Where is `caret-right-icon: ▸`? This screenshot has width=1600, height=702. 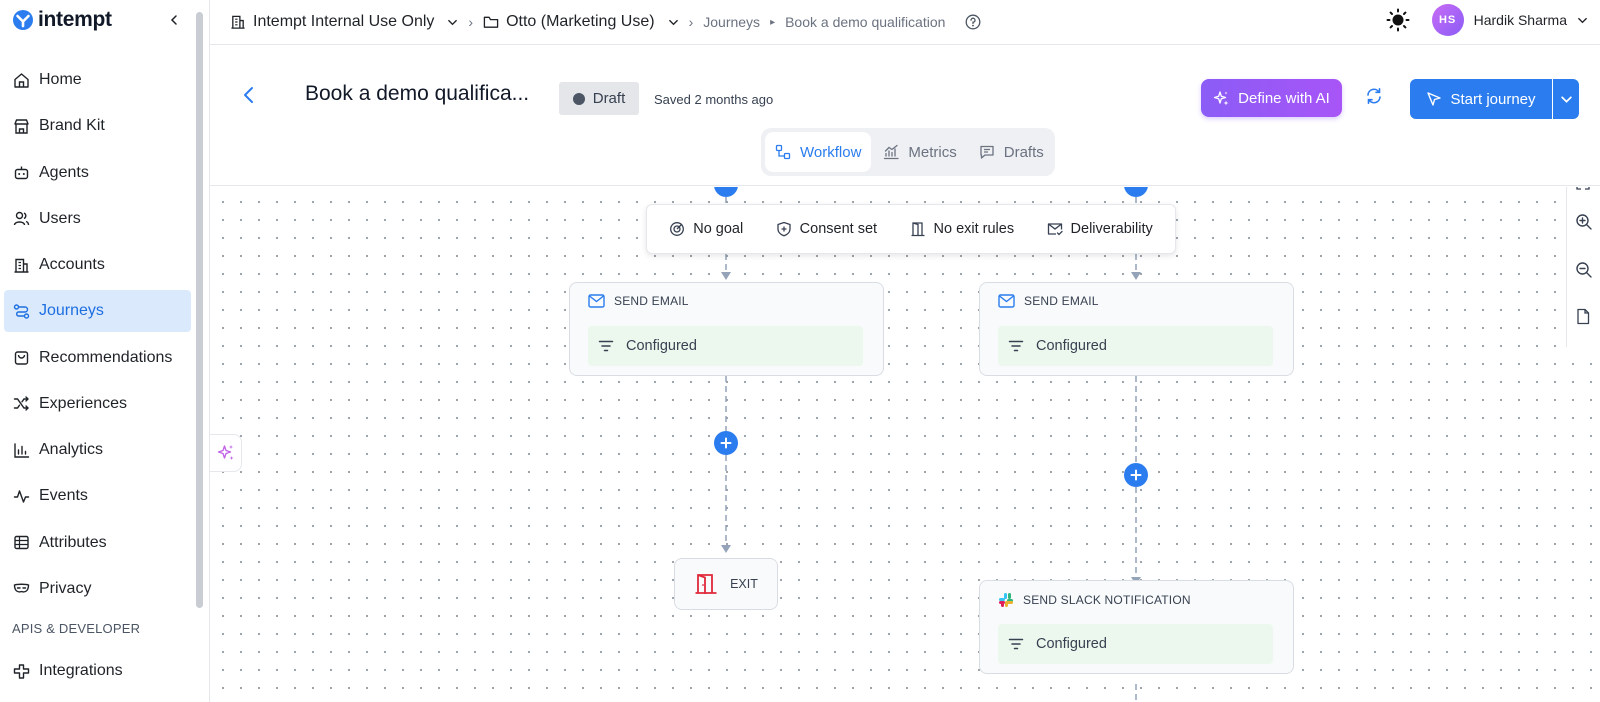
caret-right-icon: ▸ is located at coordinates (773, 22).